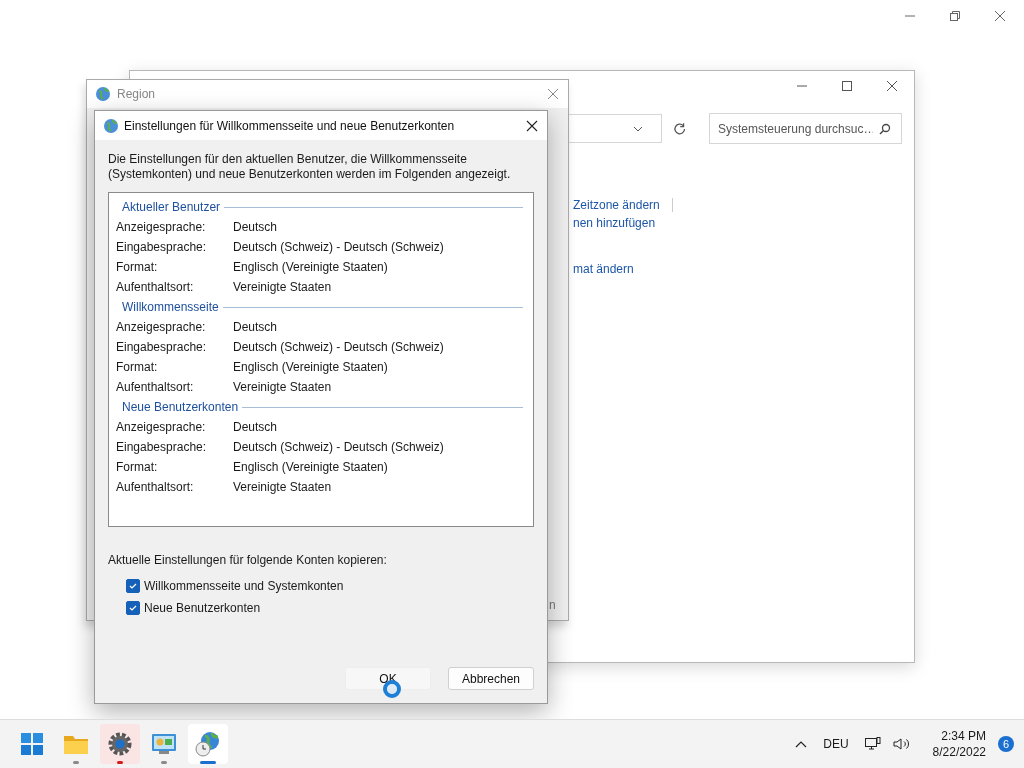 This screenshot has width=1024, height=768. Describe the element at coordinates (136, 94) in the screenshot. I see `window-title: Region` at that location.